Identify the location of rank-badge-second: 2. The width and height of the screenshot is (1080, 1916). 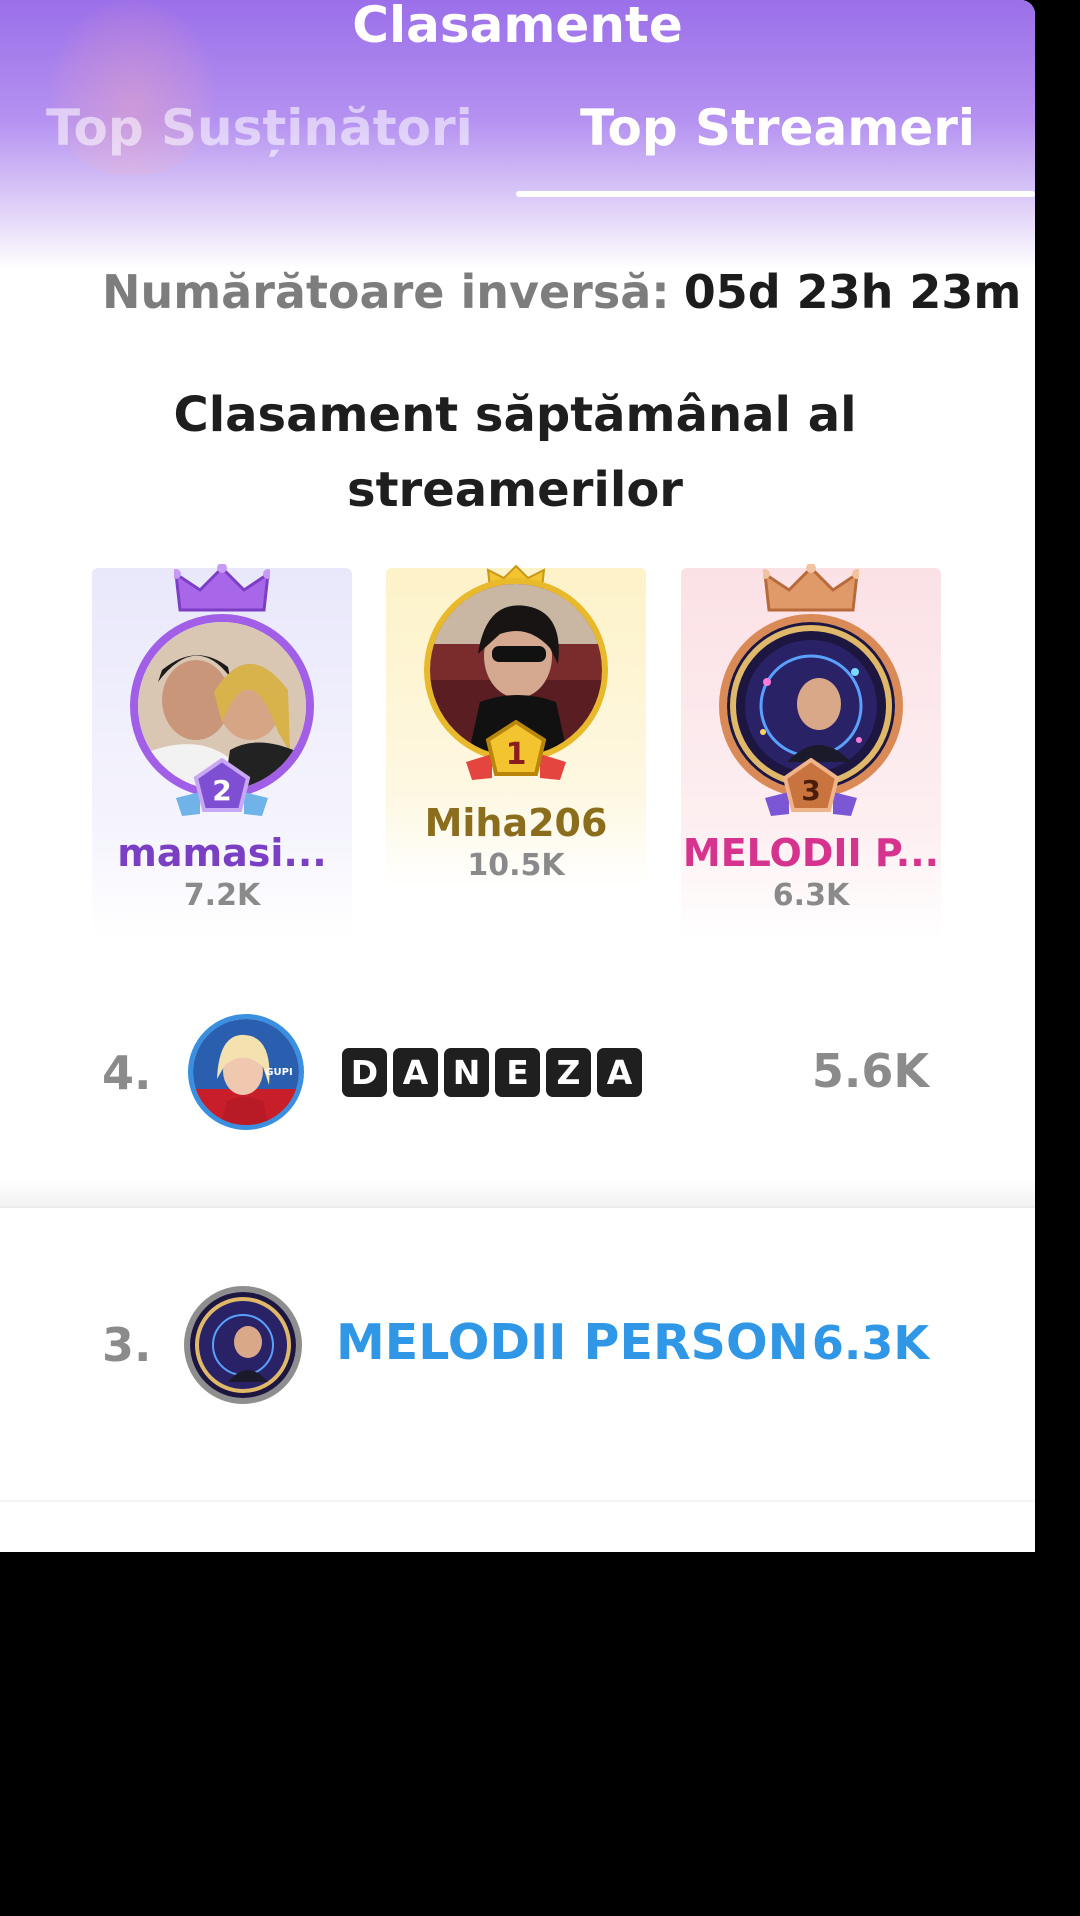
(222, 787).